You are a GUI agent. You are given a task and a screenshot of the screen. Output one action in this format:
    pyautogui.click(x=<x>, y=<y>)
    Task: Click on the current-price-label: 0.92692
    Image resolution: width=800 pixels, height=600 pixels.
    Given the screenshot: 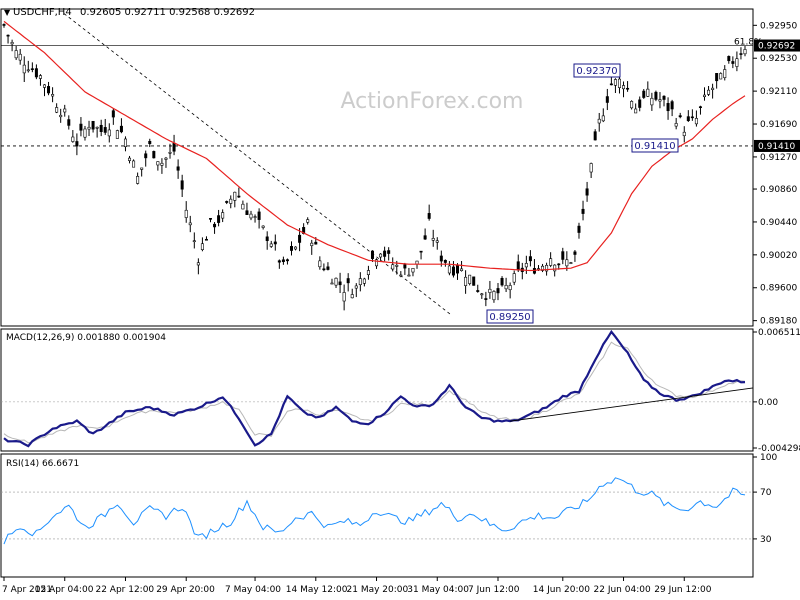 What is the action you would take?
    pyautogui.click(x=776, y=47)
    